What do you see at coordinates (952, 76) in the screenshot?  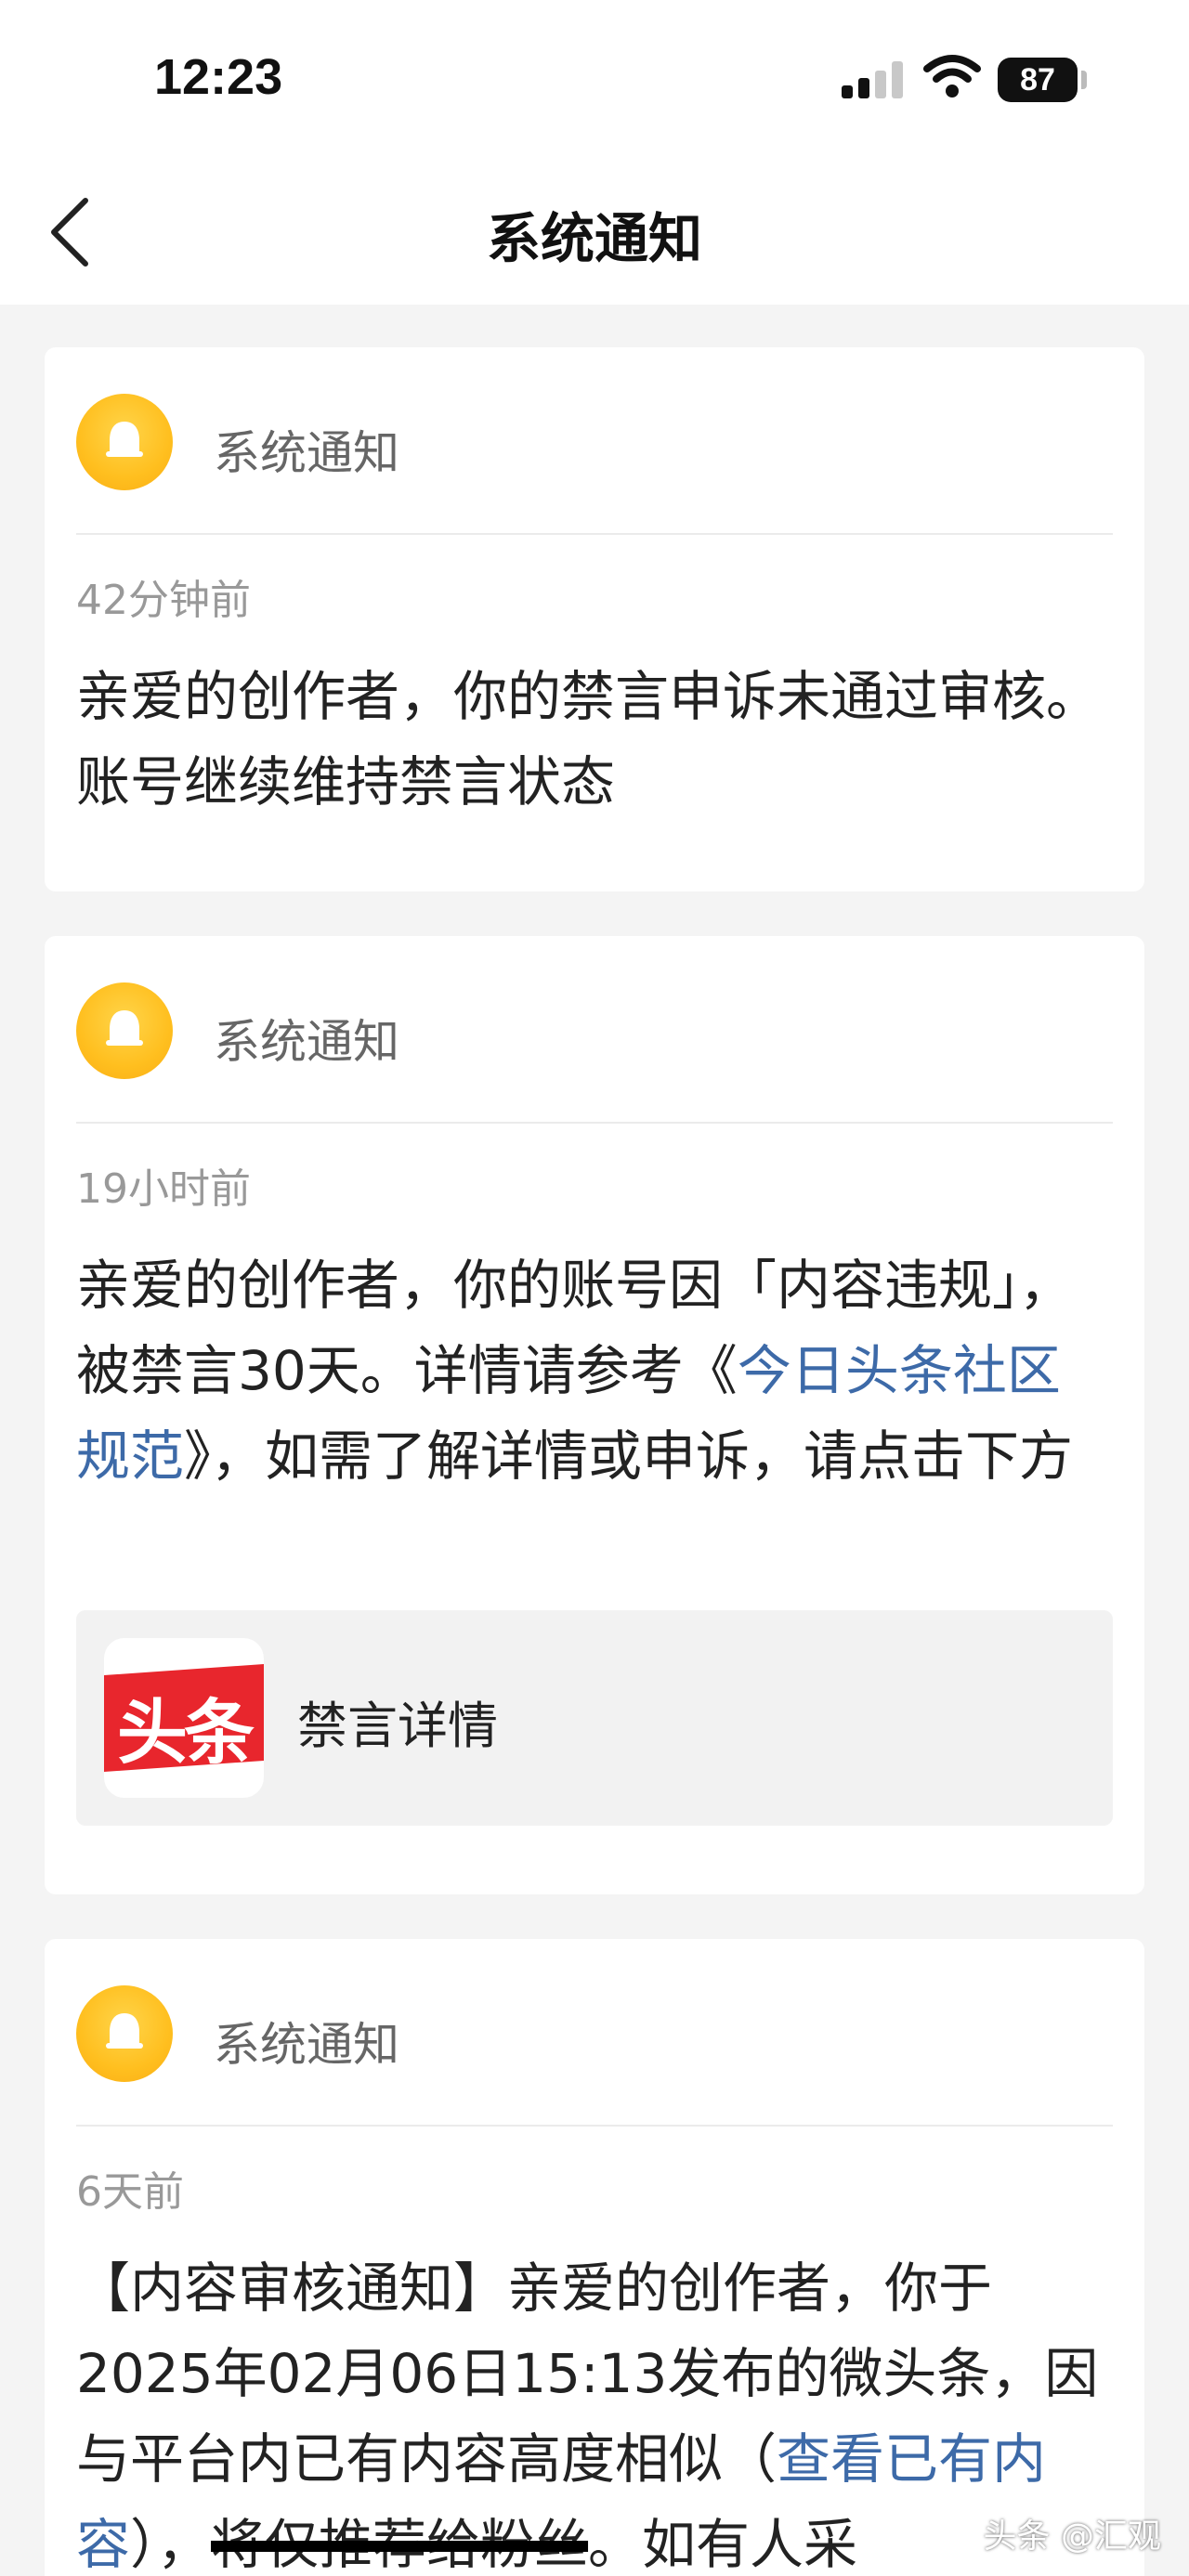 I see `wifi-icon` at bounding box center [952, 76].